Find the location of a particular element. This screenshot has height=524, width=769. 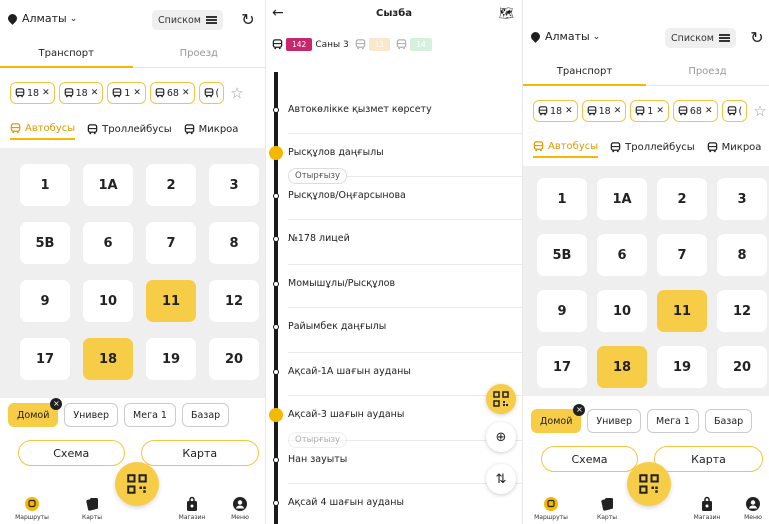

swap-direction-button: ⇅ is located at coordinates (501, 479).